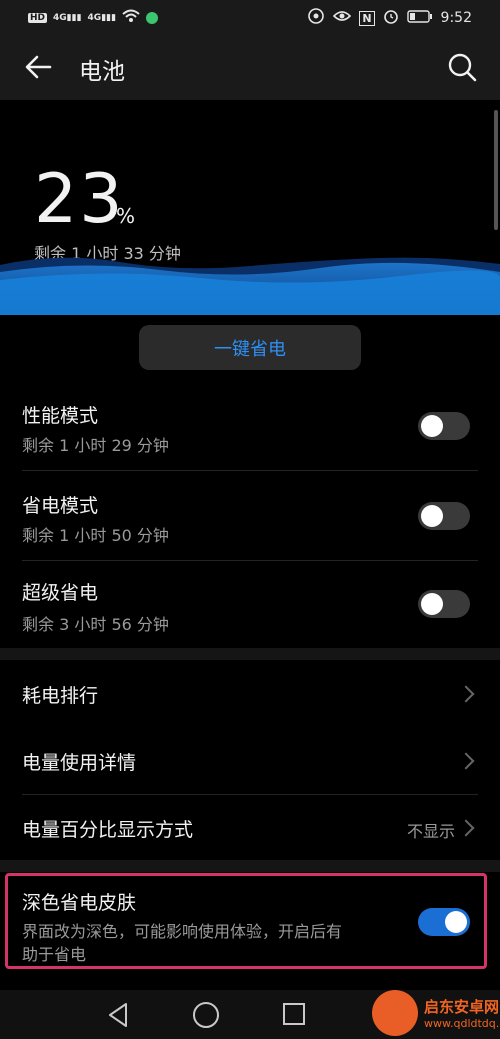 The height and width of the screenshot is (1039, 500). I want to click on list-item-label: 电量使用详情, so click(79, 763).